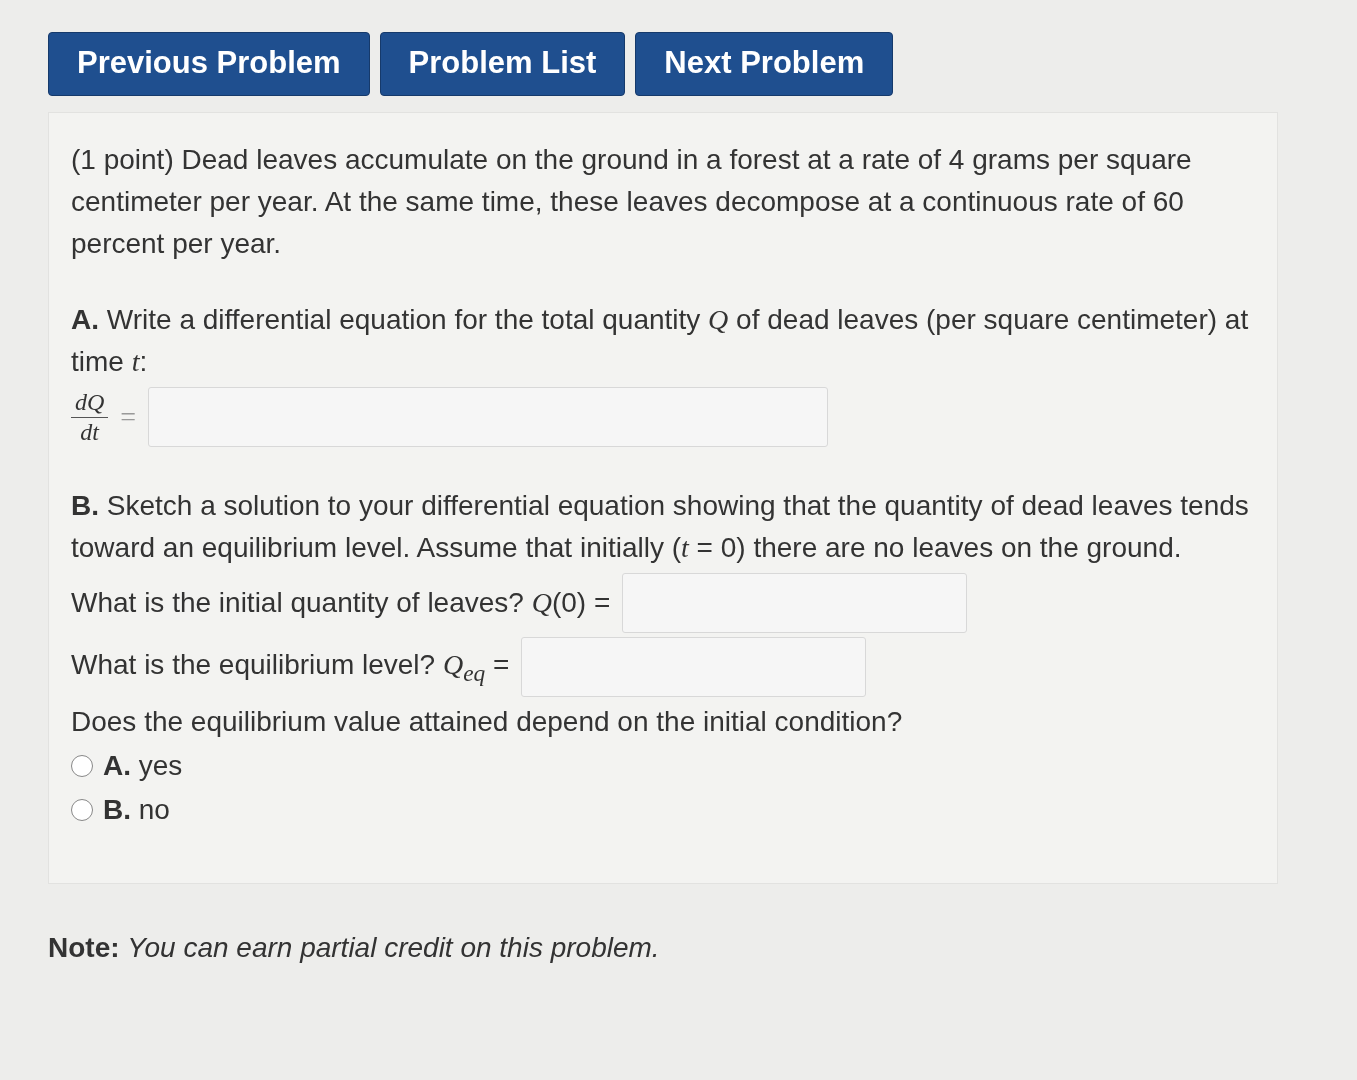 This screenshot has height=1080, width=1357. Describe the element at coordinates (209, 64) in the screenshot. I see `nav-button: Previous Problem` at that location.